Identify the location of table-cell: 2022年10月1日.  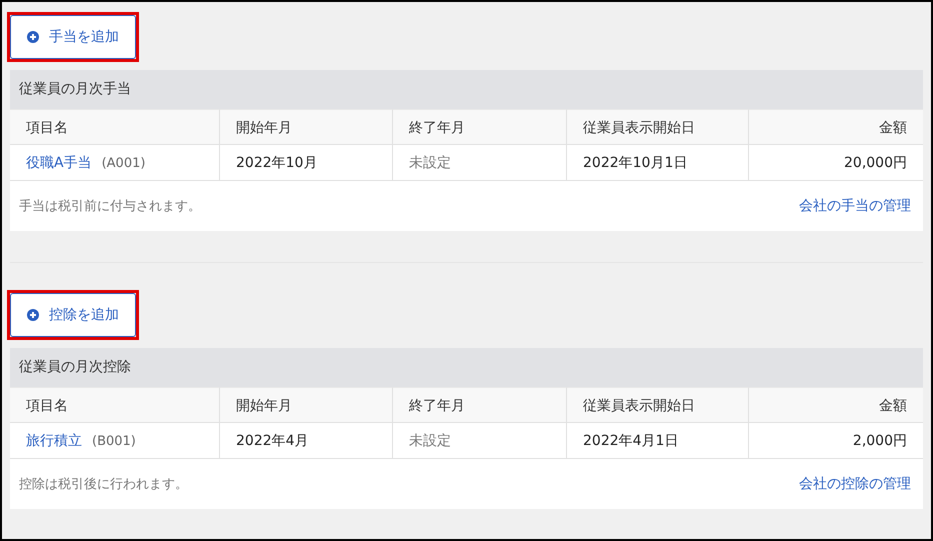
(658, 163).